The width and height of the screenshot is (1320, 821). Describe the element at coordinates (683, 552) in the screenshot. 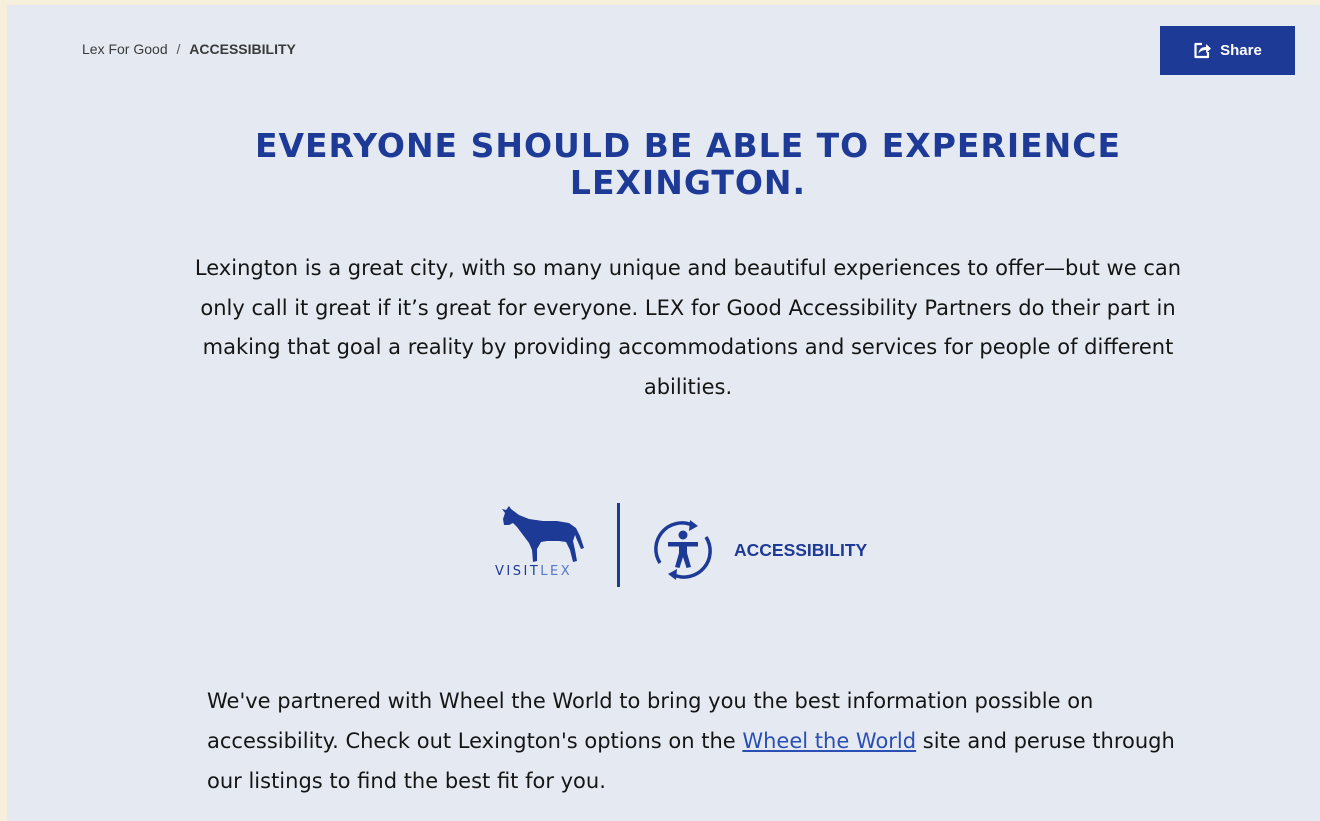

I see `accessibility-icon` at that location.